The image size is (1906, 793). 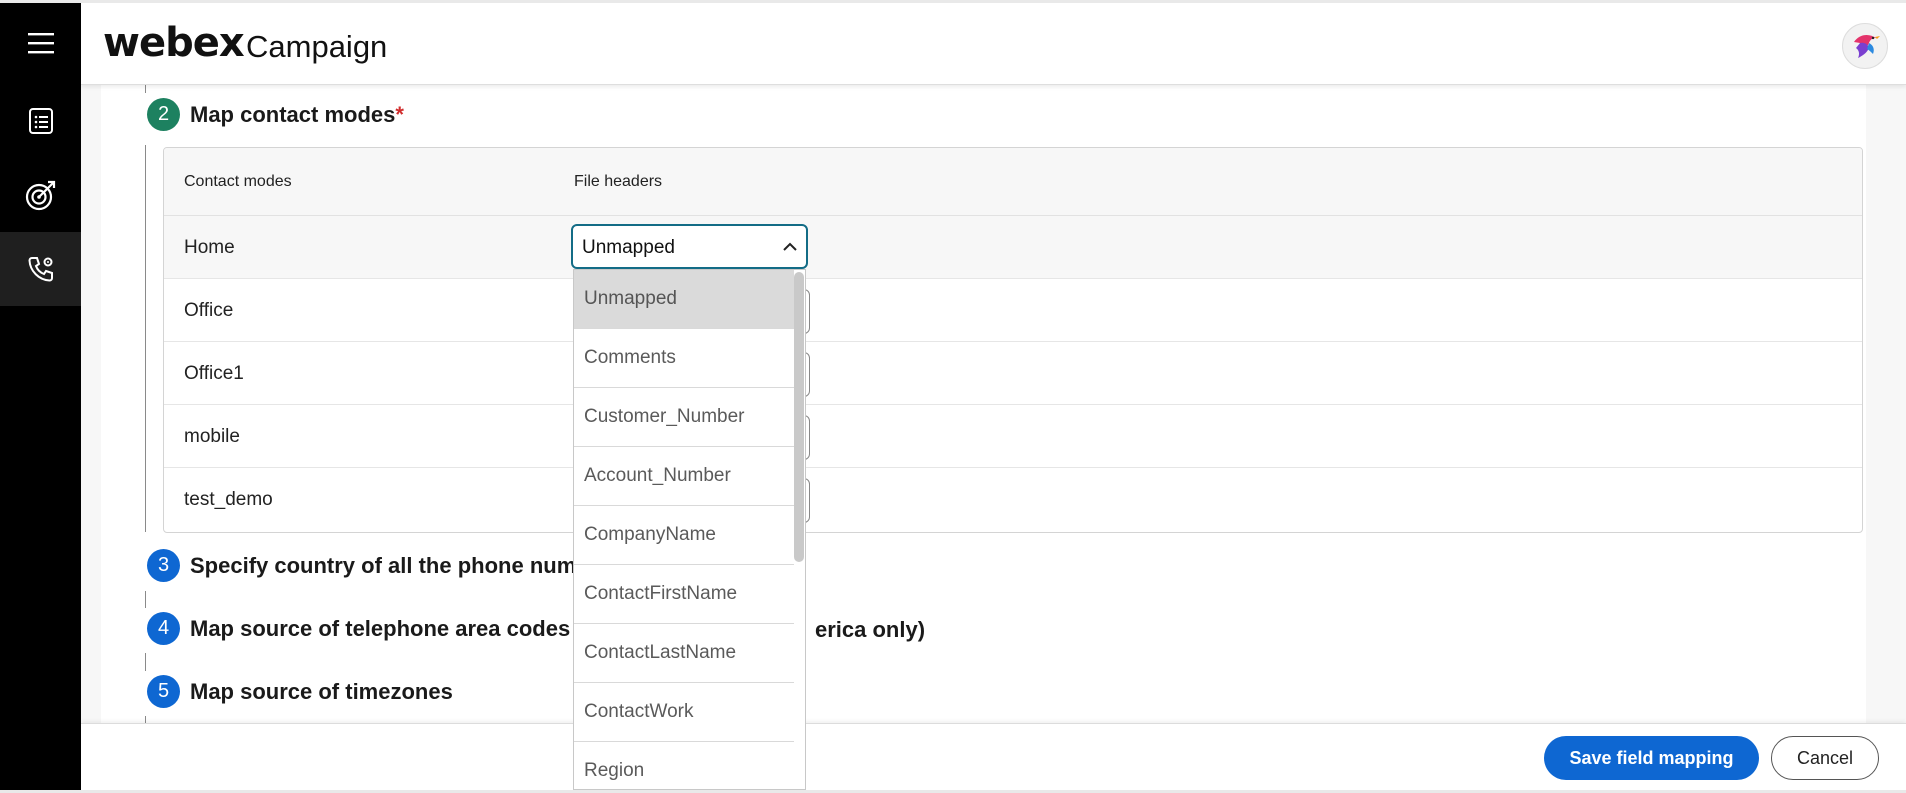 What do you see at coordinates (317, 46) in the screenshot?
I see `app-name: Campaign` at bounding box center [317, 46].